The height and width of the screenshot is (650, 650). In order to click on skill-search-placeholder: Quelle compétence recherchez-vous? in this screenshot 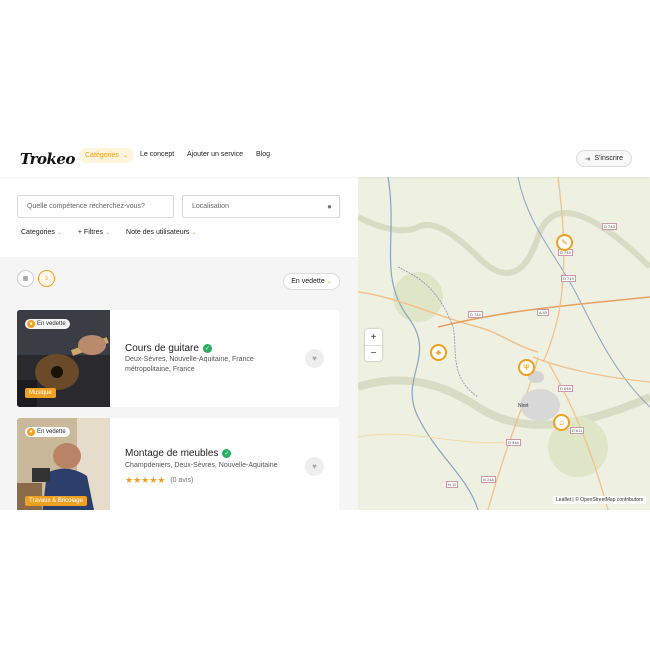, I will do `click(86, 206)`.